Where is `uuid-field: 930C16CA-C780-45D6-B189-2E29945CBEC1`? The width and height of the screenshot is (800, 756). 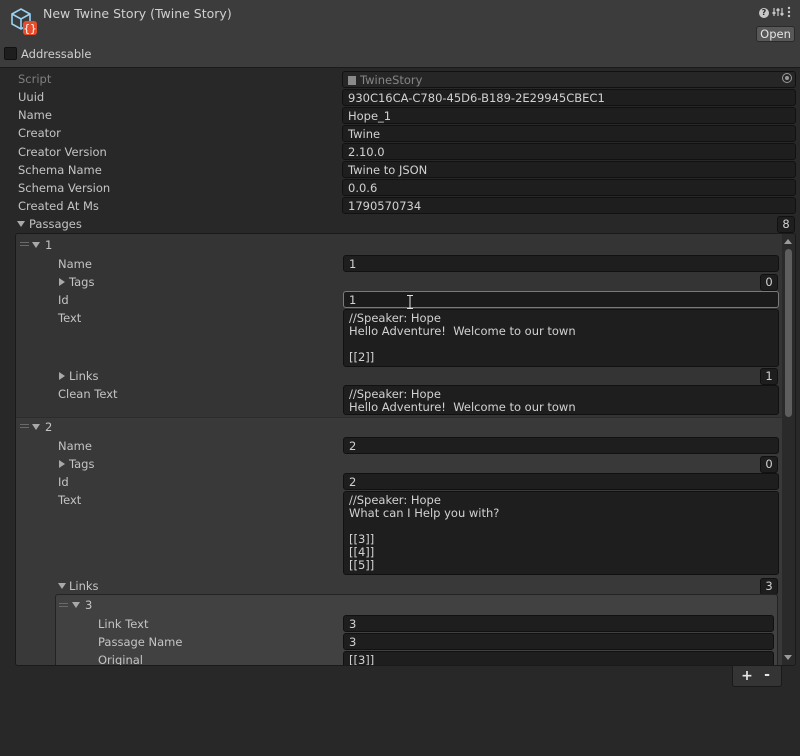 uuid-field: 930C16CA-C780-45D6-B189-2E29945CBEC1 is located at coordinates (569, 97).